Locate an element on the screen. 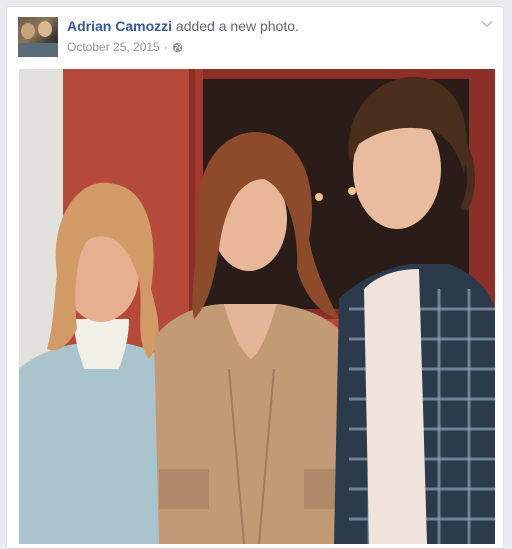 The image size is (512, 549). chevron-down-icon is located at coordinates (487, 24).